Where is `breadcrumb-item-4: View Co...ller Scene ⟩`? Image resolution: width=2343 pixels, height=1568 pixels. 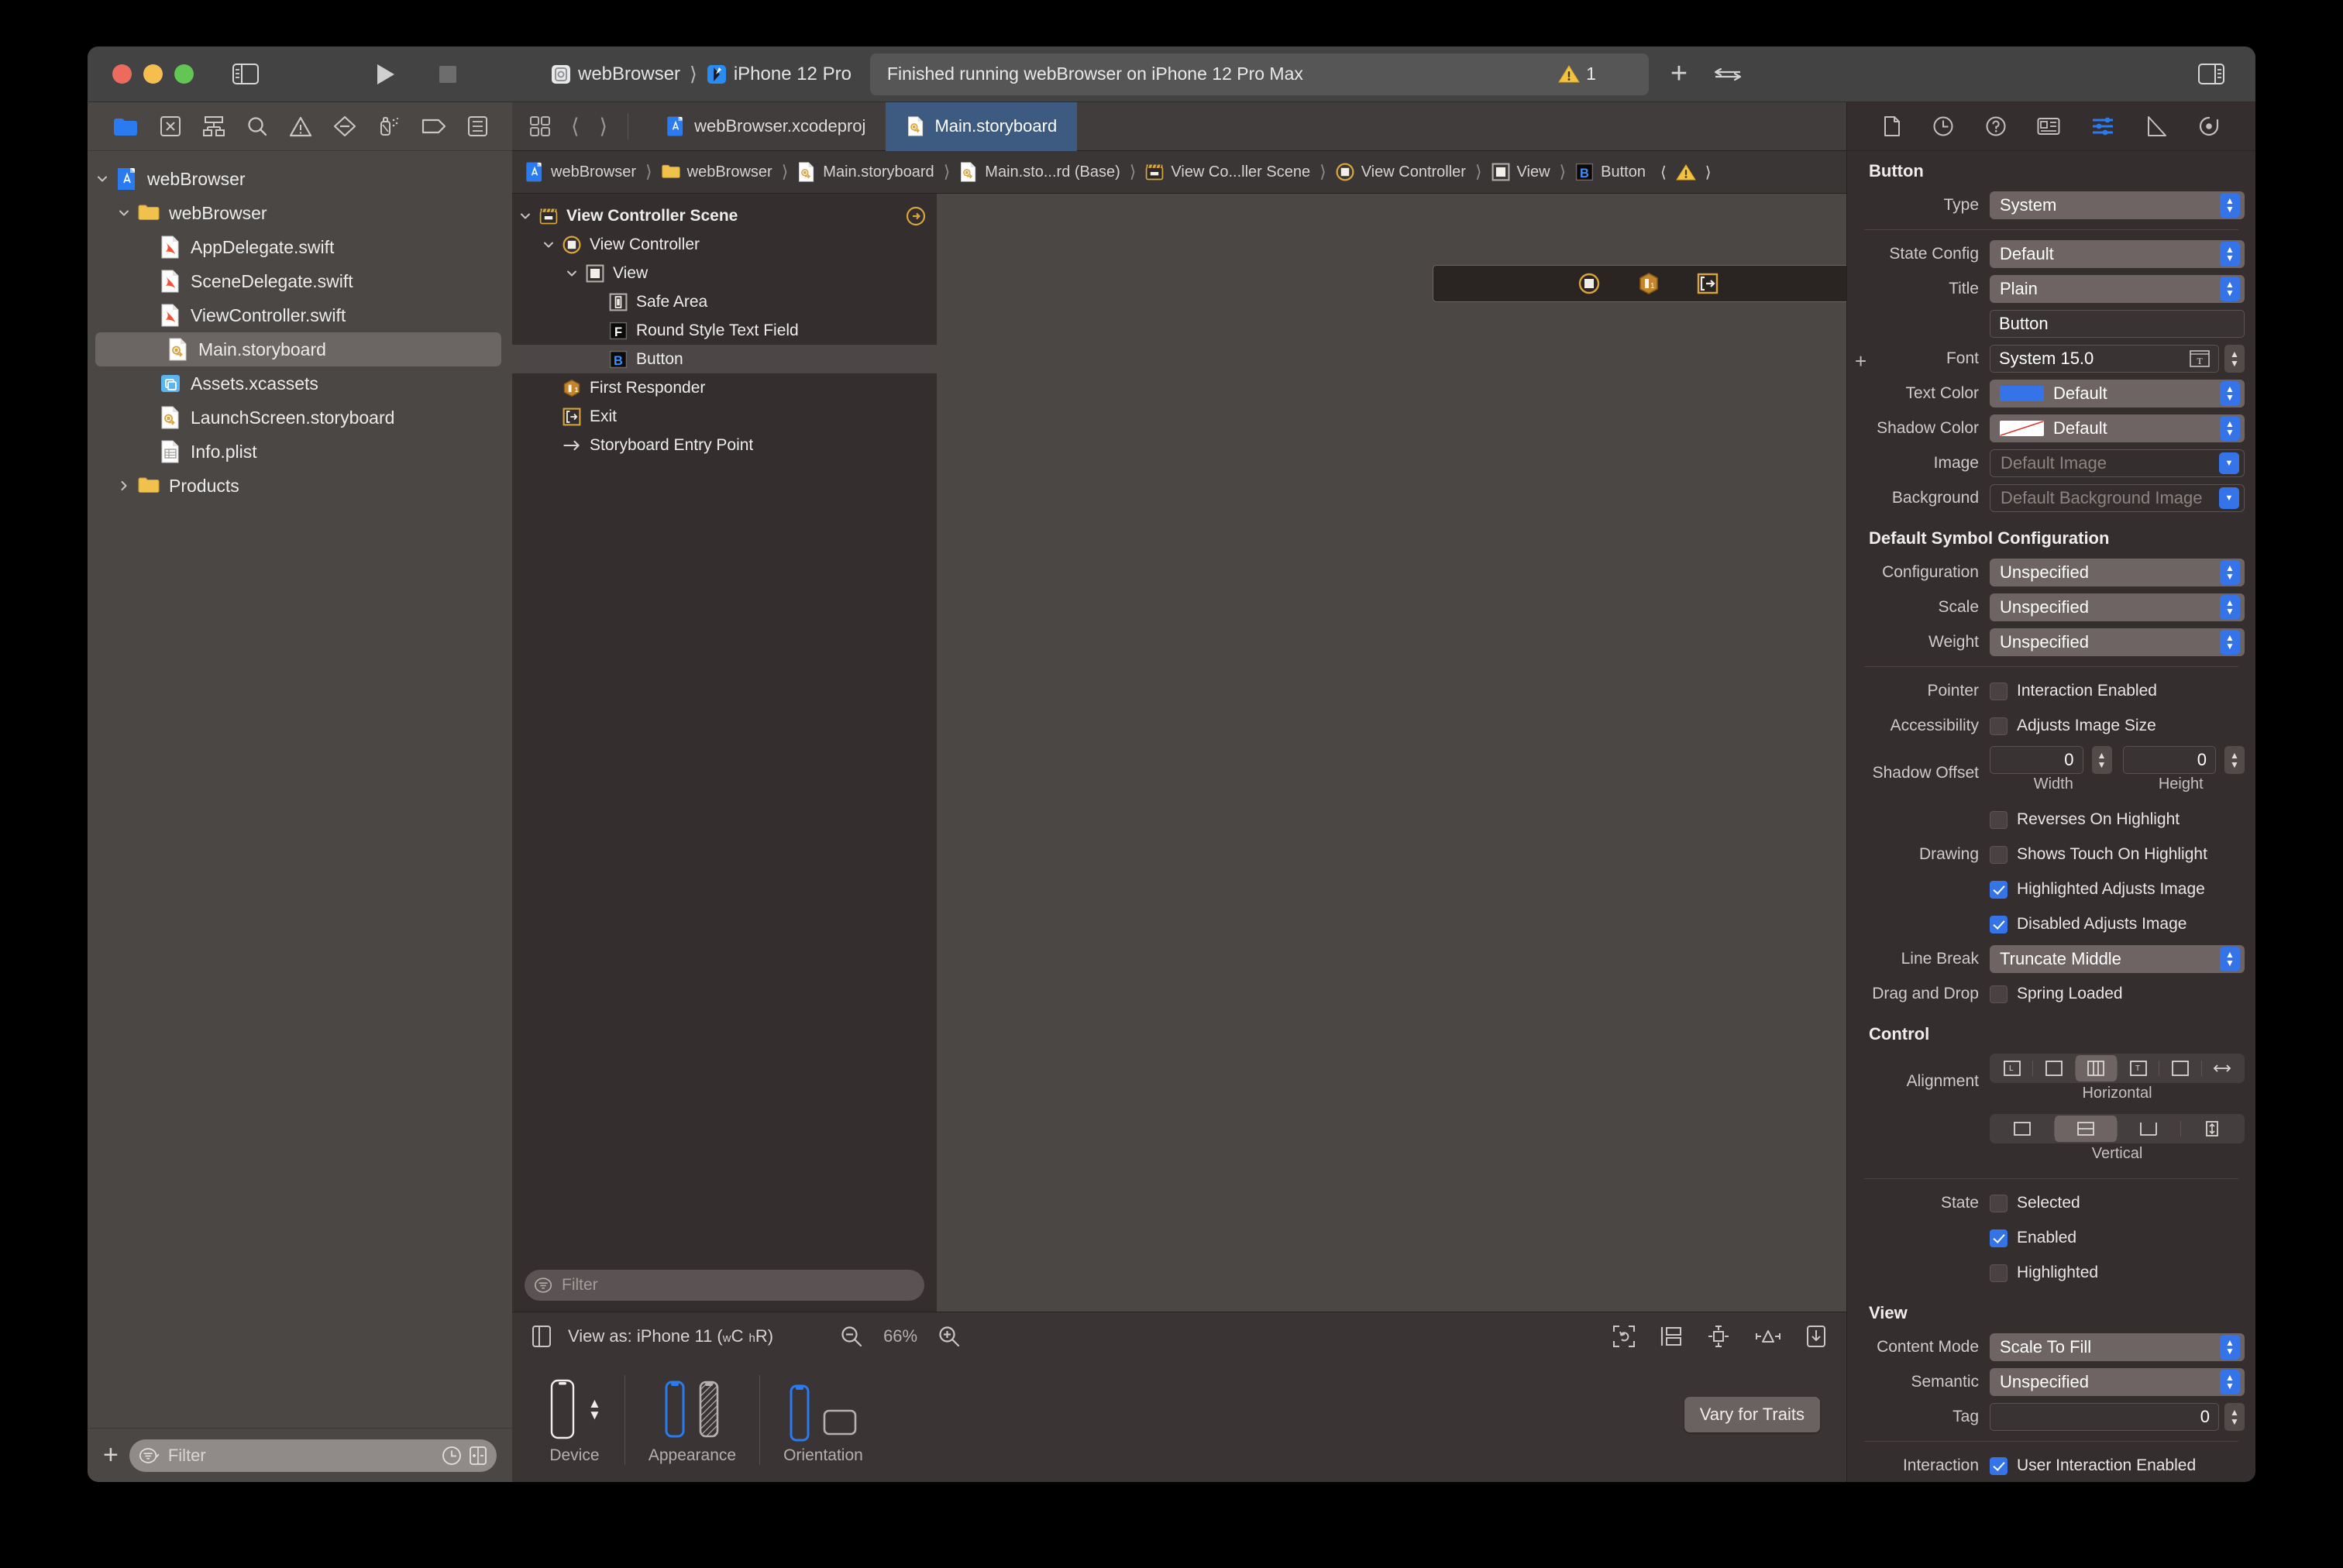 breadcrumb-item-4: View Co...ller Scene ⟩ is located at coordinates (1236, 172).